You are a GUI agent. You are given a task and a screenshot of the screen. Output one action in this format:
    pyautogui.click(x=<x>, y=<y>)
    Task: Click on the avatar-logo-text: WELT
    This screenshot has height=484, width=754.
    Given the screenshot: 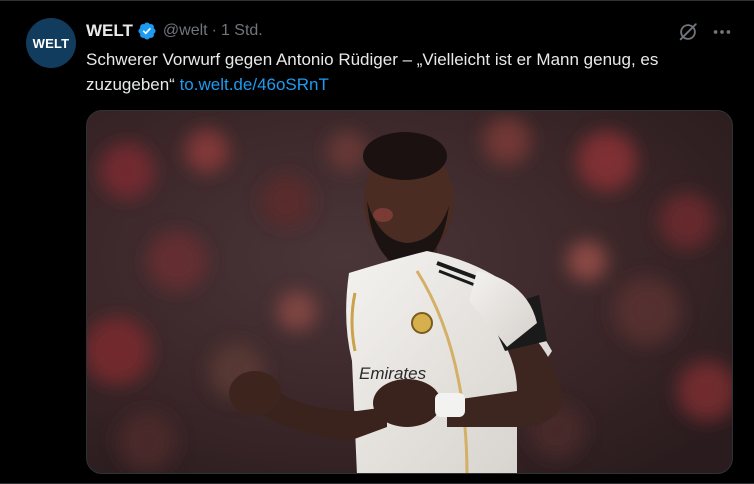 What is the action you would take?
    pyautogui.click(x=51, y=43)
    